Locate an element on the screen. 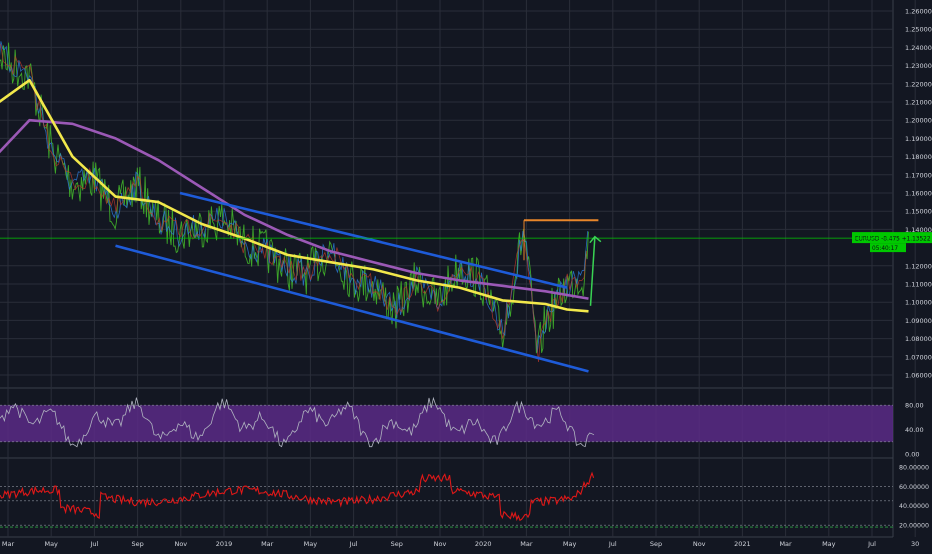  rsi-tick-label: 80.00 is located at coordinates (914, 406).